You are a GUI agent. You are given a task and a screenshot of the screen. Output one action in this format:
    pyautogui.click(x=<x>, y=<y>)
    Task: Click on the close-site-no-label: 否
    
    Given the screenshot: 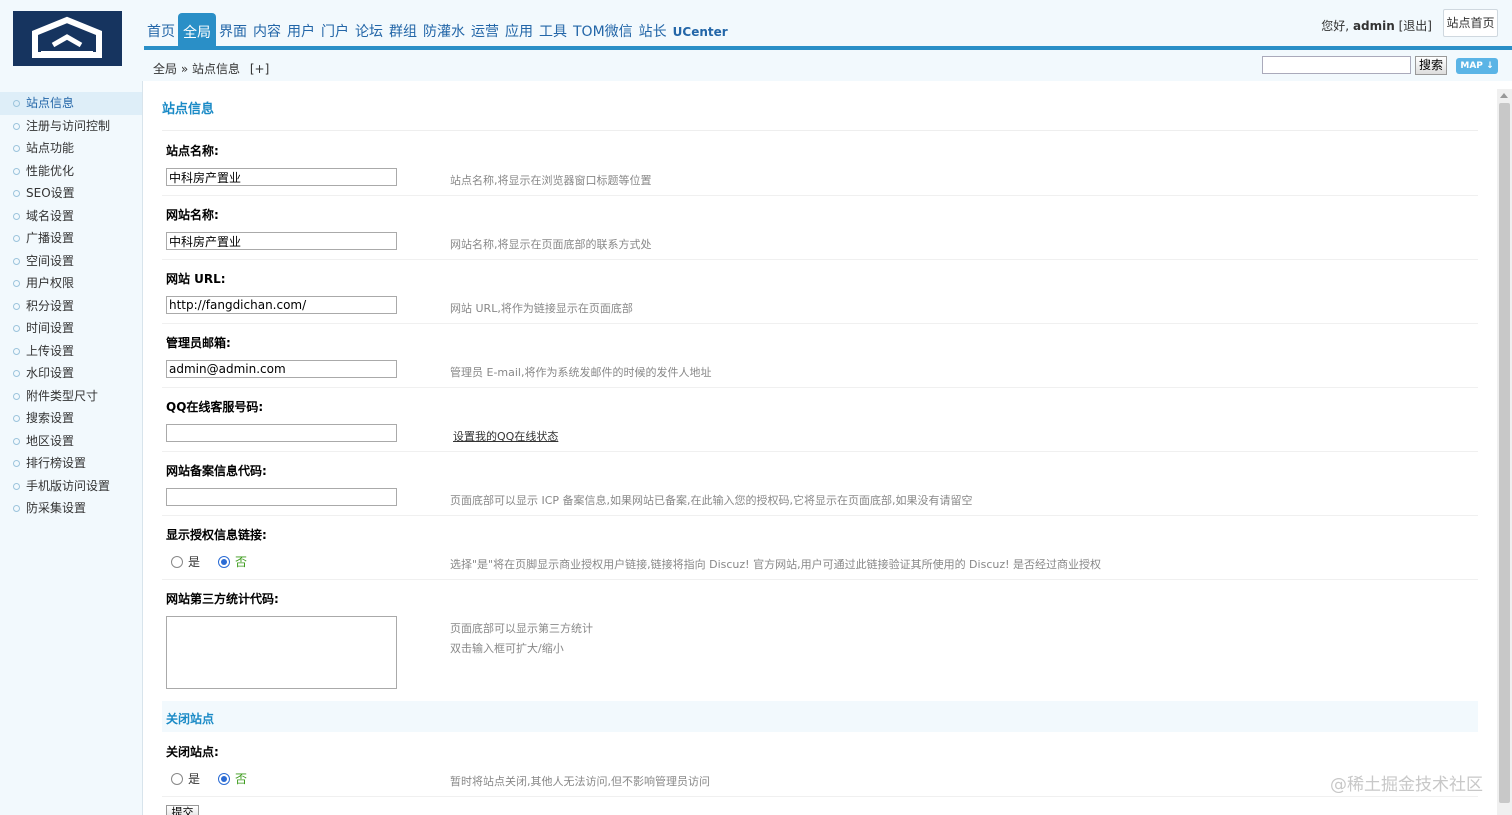 What is the action you would take?
    pyautogui.click(x=241, y=778)
    